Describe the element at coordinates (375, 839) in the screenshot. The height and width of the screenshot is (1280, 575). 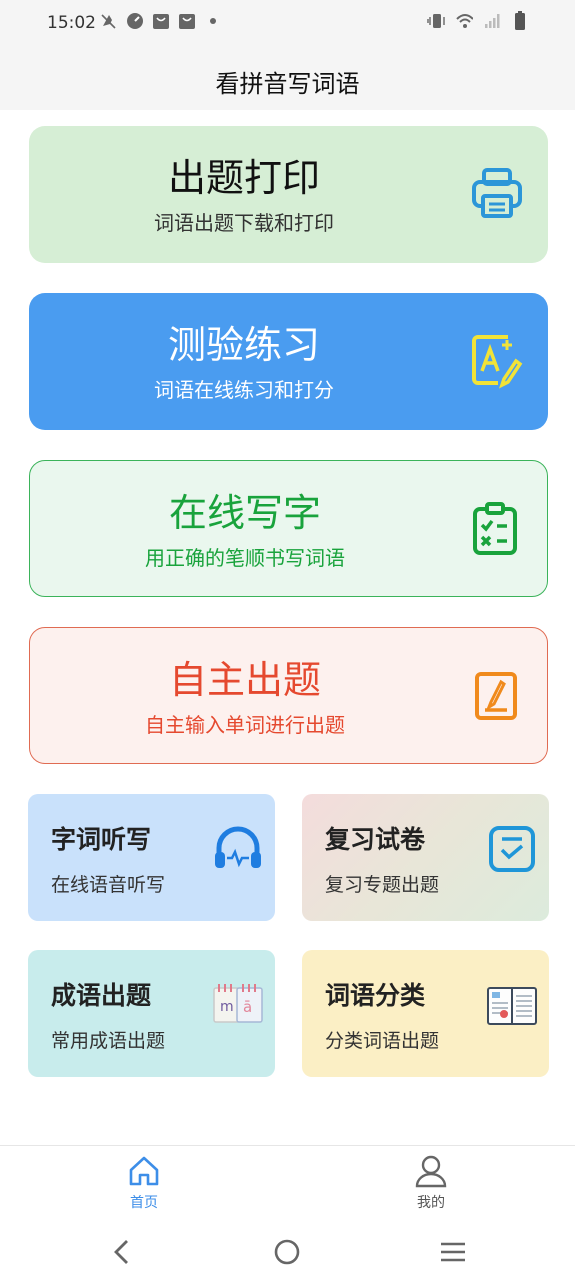
I see `review-card-title: 复习试卷` at that location.